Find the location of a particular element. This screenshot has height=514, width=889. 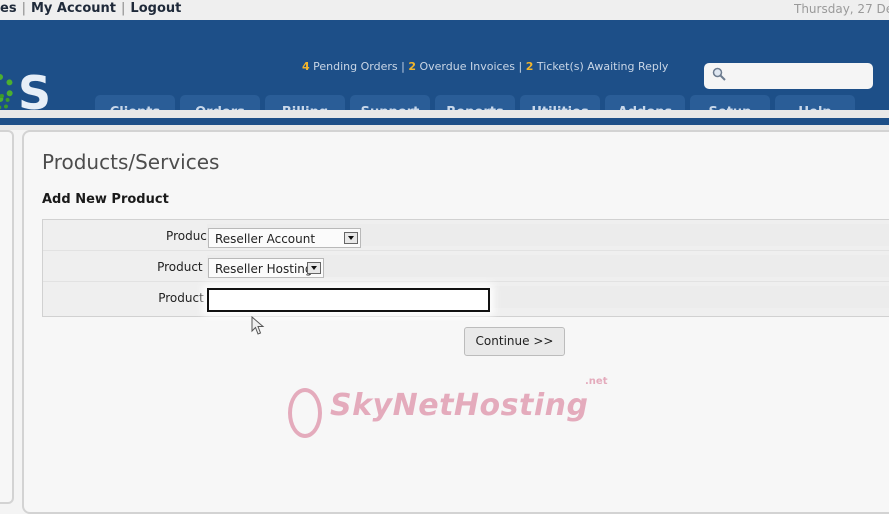

product-group-value: Reseller Hosting is located at coordinates (264, 269).